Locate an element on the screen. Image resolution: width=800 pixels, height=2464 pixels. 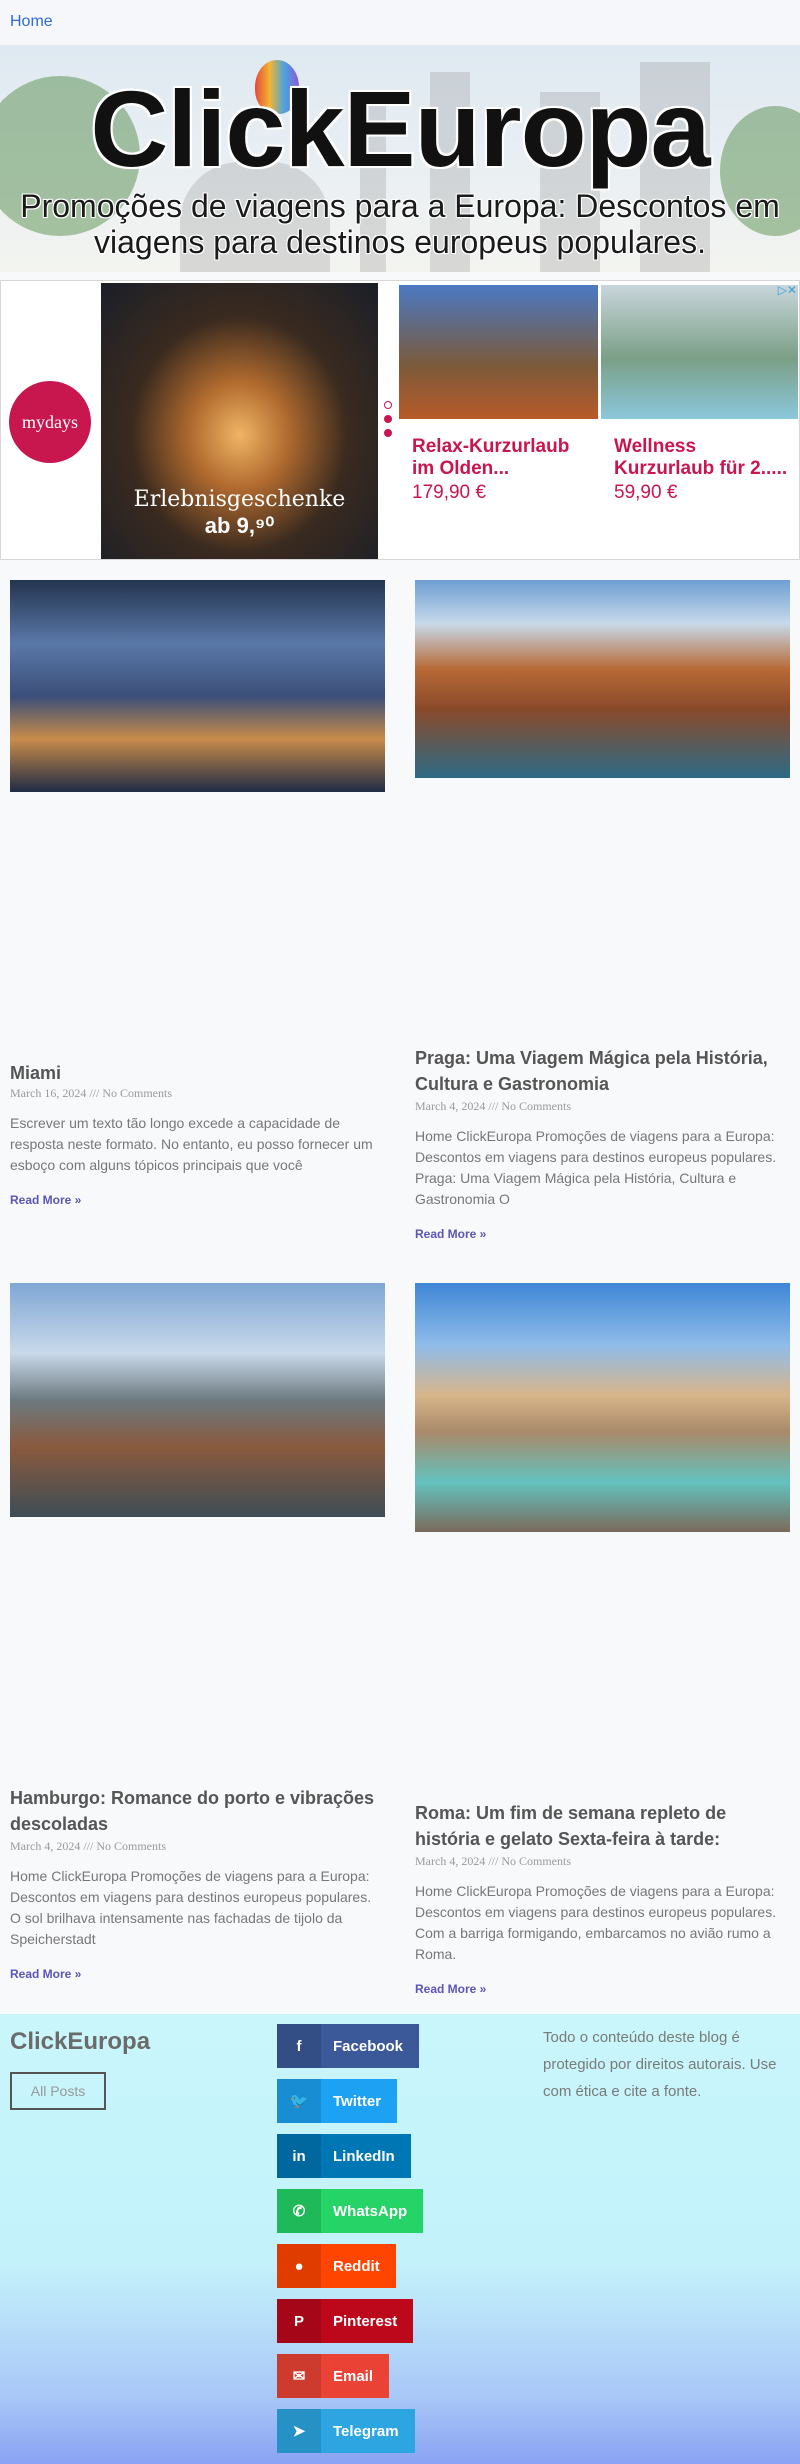
share-twitter-button: 🐦 Twitter is located at coordinates (337, 2101).